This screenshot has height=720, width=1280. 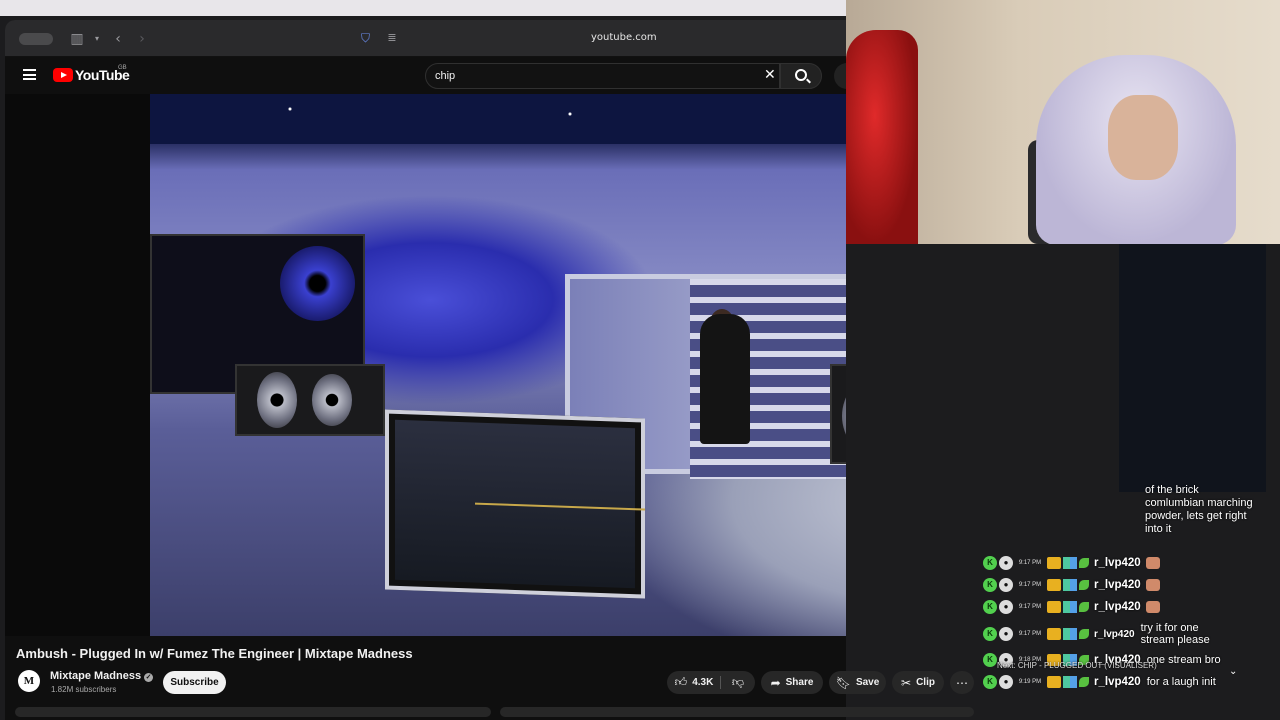 What do you see at coordinates (1233, 671) in the screenshot?
I see `chevron-down-icon: ⌄` at bounding box center [1233, 671].